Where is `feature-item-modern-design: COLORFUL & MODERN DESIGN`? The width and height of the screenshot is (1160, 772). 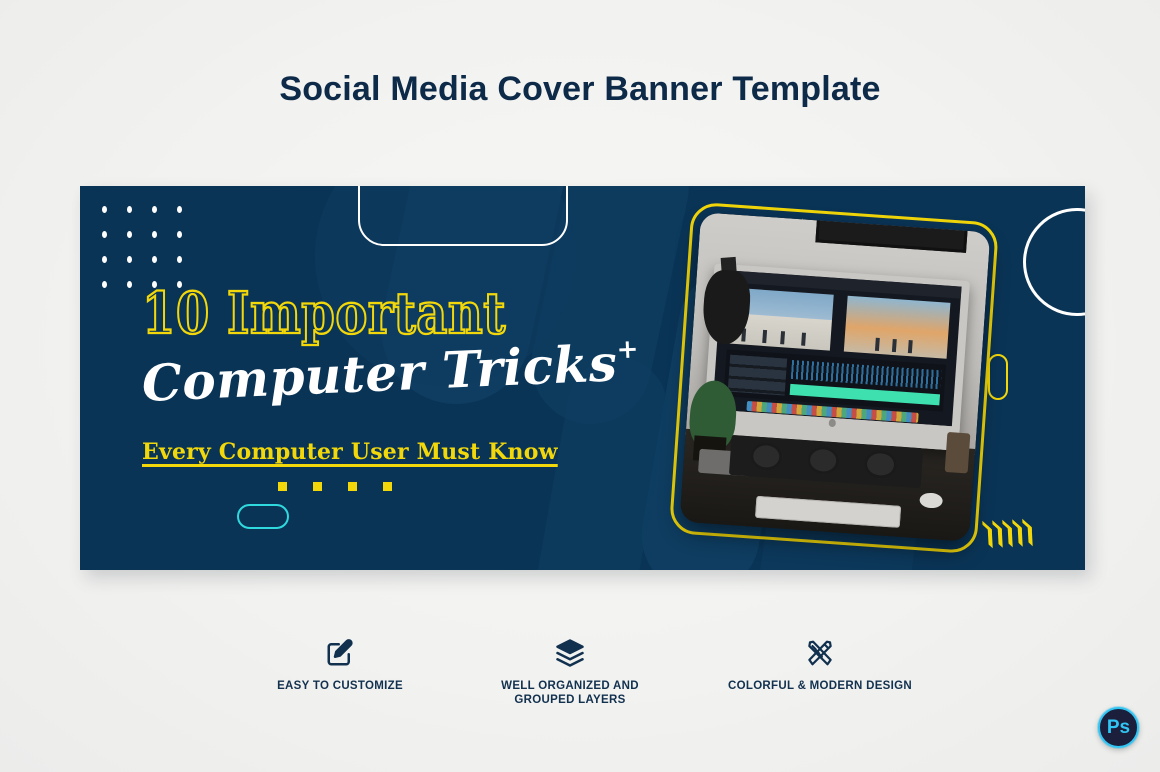
feature-item-modern-design: COLORFUL & MODERN DESIGN is located at coordinates (820, 664).